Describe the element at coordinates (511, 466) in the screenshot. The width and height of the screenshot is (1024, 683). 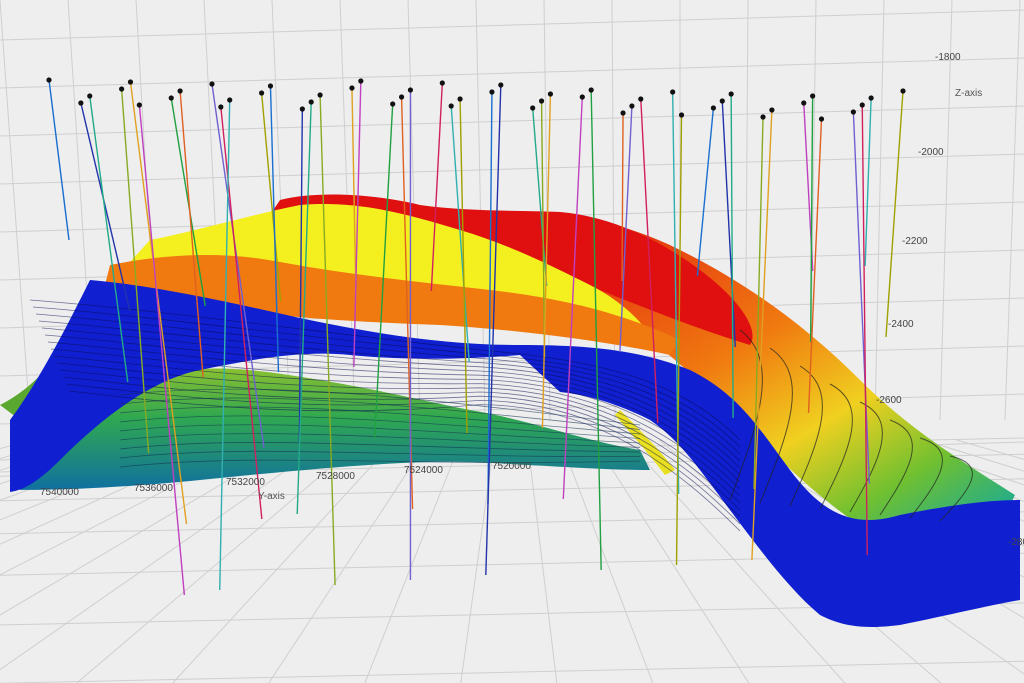
I see `y-tick: 7520000` at that location.